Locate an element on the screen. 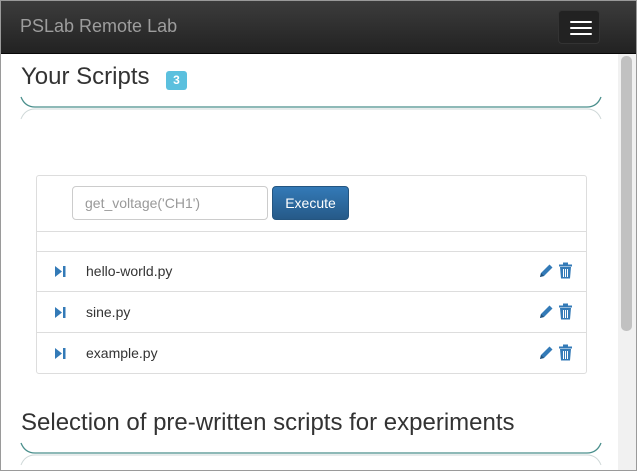  script-name: hello-world.py is located at coordinates (129, 271).